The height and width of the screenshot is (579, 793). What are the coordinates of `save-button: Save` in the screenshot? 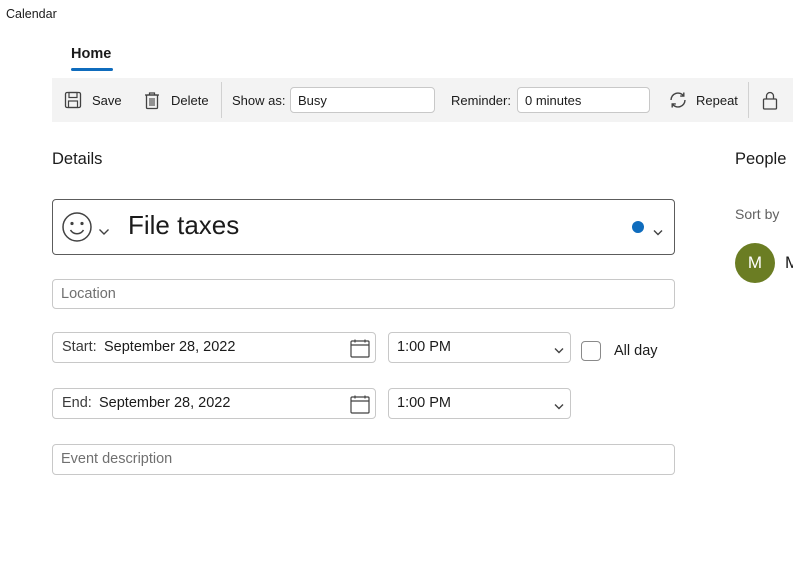 It's located at (93, 100).